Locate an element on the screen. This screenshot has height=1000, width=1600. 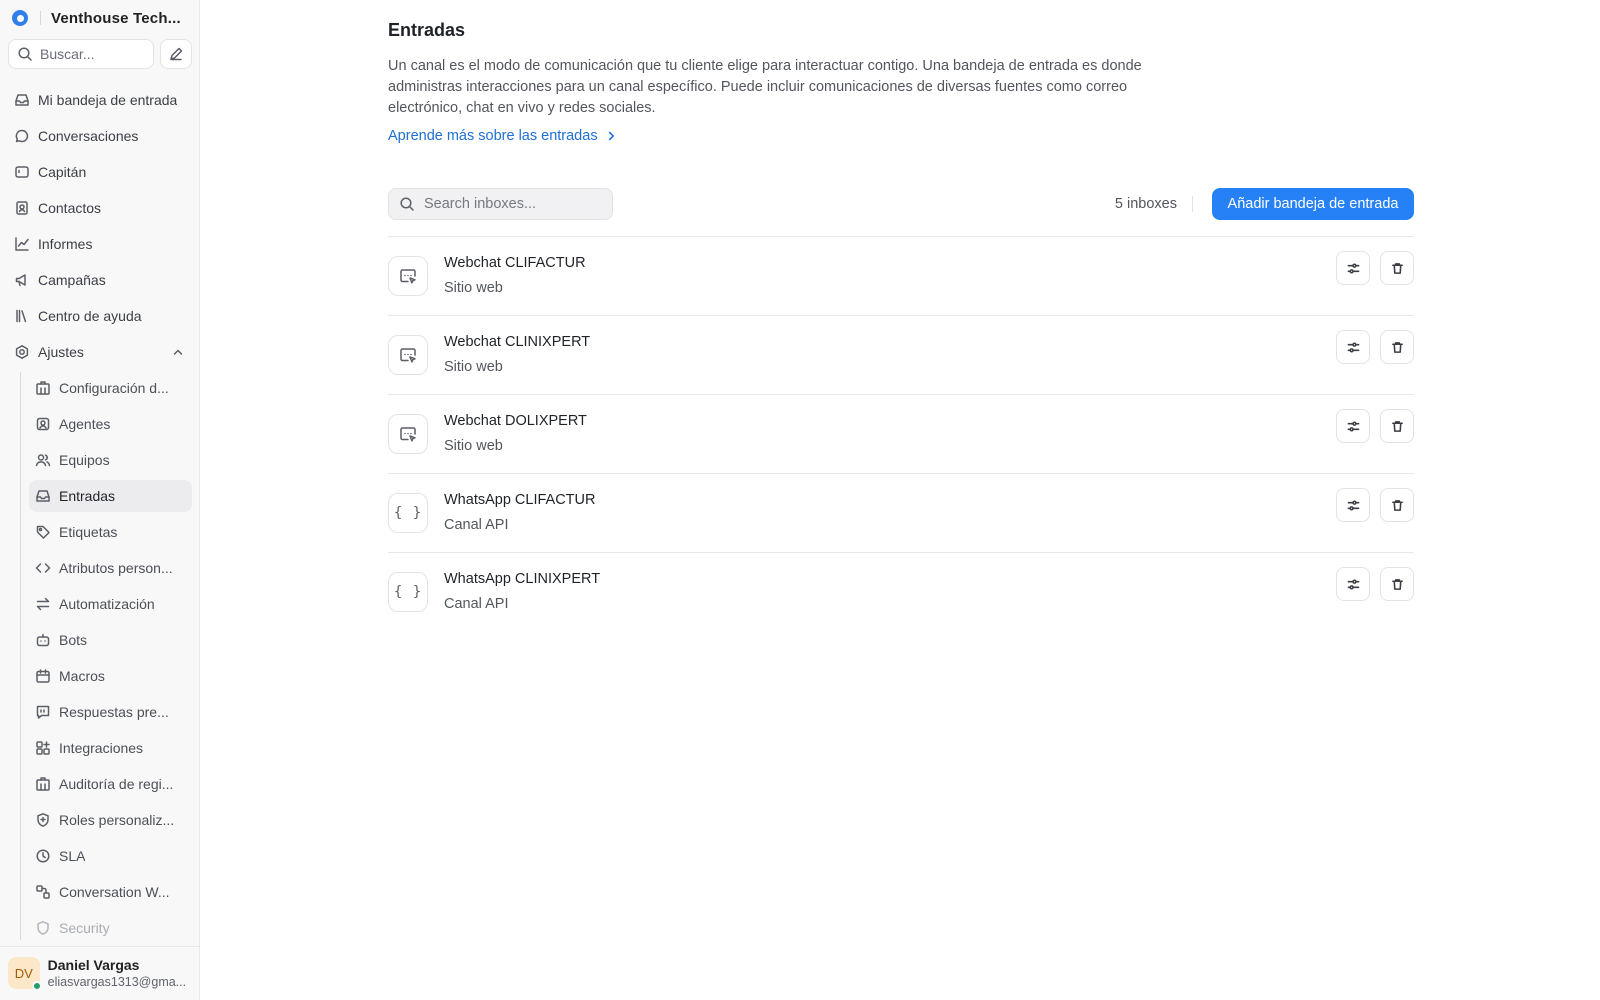
compose-button is located at coordinates (176, 54).